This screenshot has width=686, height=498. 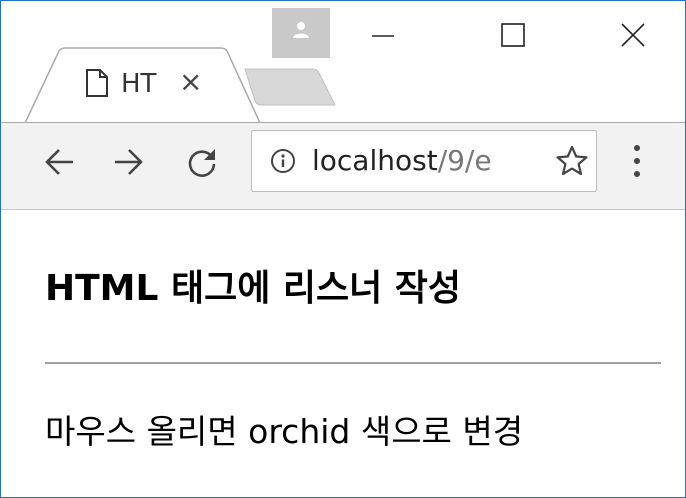 What do you see at coordinates (572, 161) in the screenshot?
I see `star-icon` at bounding box center [572, 161].